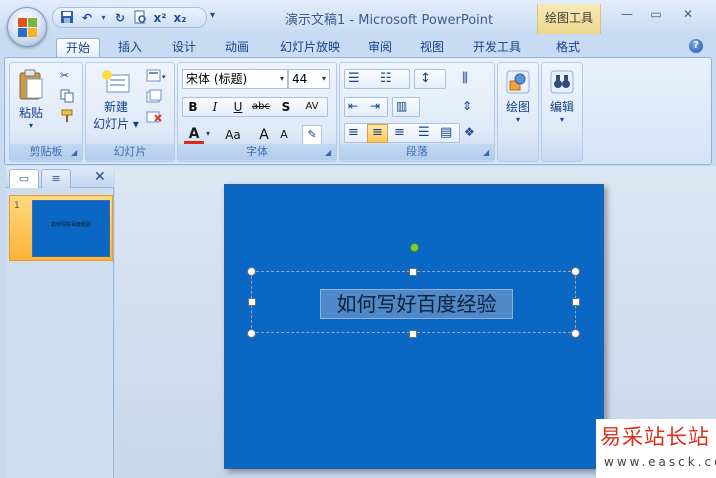  I want to click on new-slide-label-2: 幻灯片 ▾, so click(116, 124).